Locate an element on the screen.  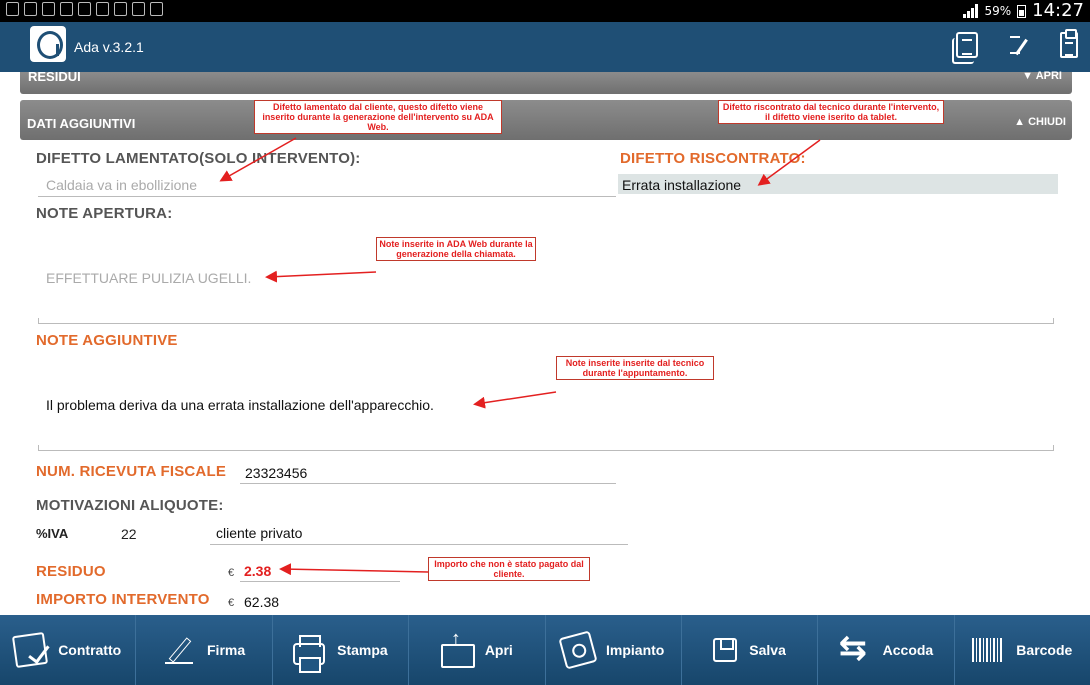
edit-list-icon is located at coordinates (1019, 45).